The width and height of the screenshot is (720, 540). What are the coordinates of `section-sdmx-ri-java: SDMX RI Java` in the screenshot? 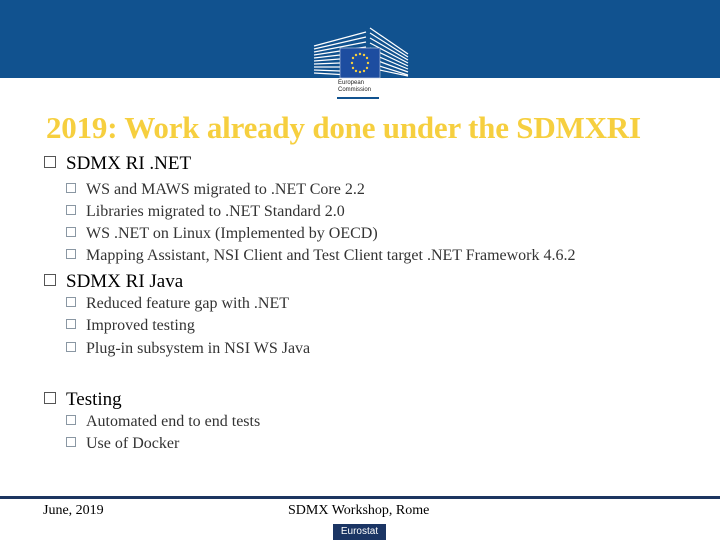 It's located at (113, 282).